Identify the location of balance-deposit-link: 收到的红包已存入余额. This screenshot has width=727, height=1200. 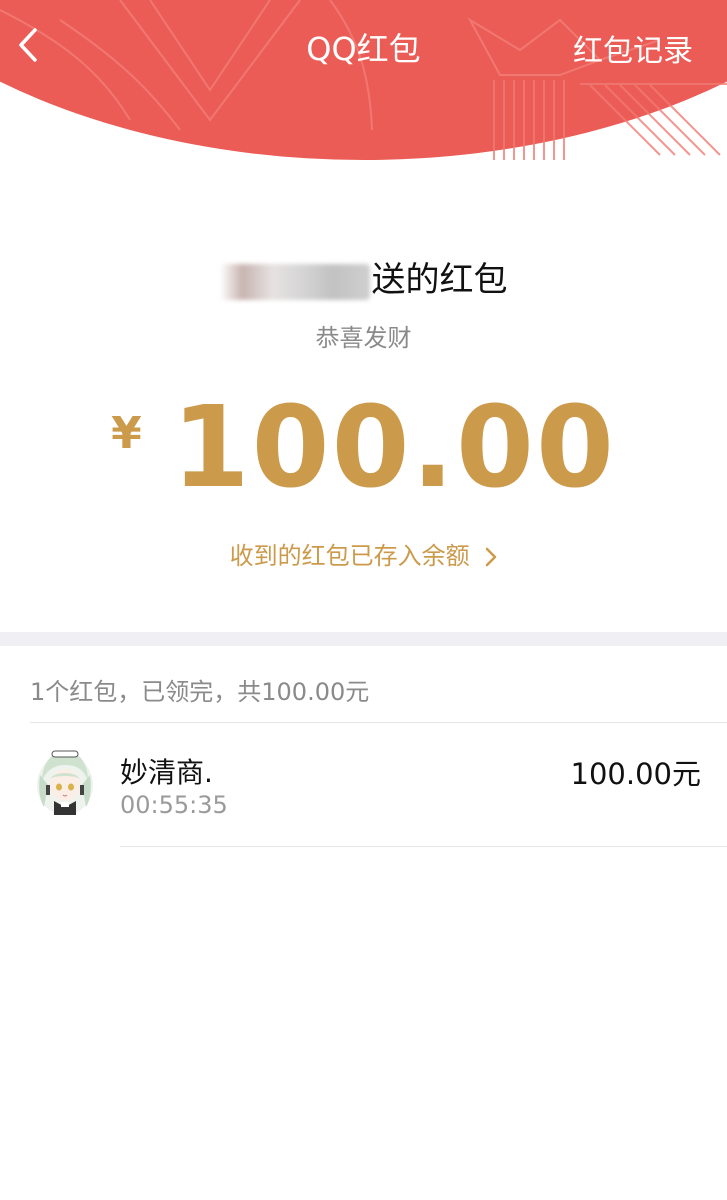
(363, 553).